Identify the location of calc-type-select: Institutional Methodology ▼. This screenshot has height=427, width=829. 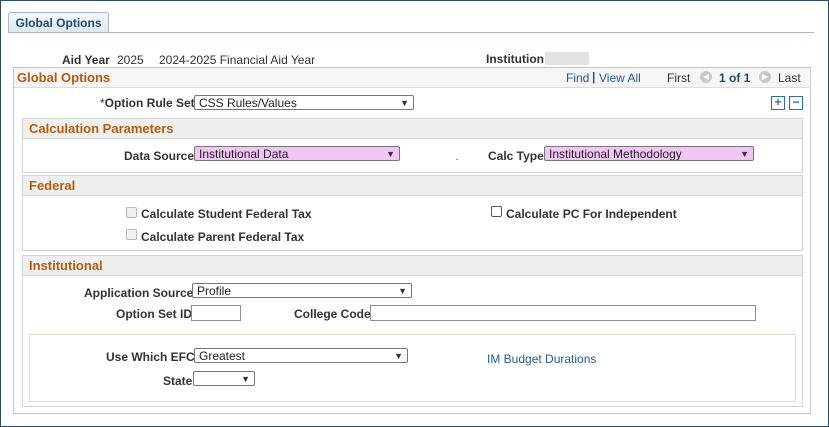
(649, 153).